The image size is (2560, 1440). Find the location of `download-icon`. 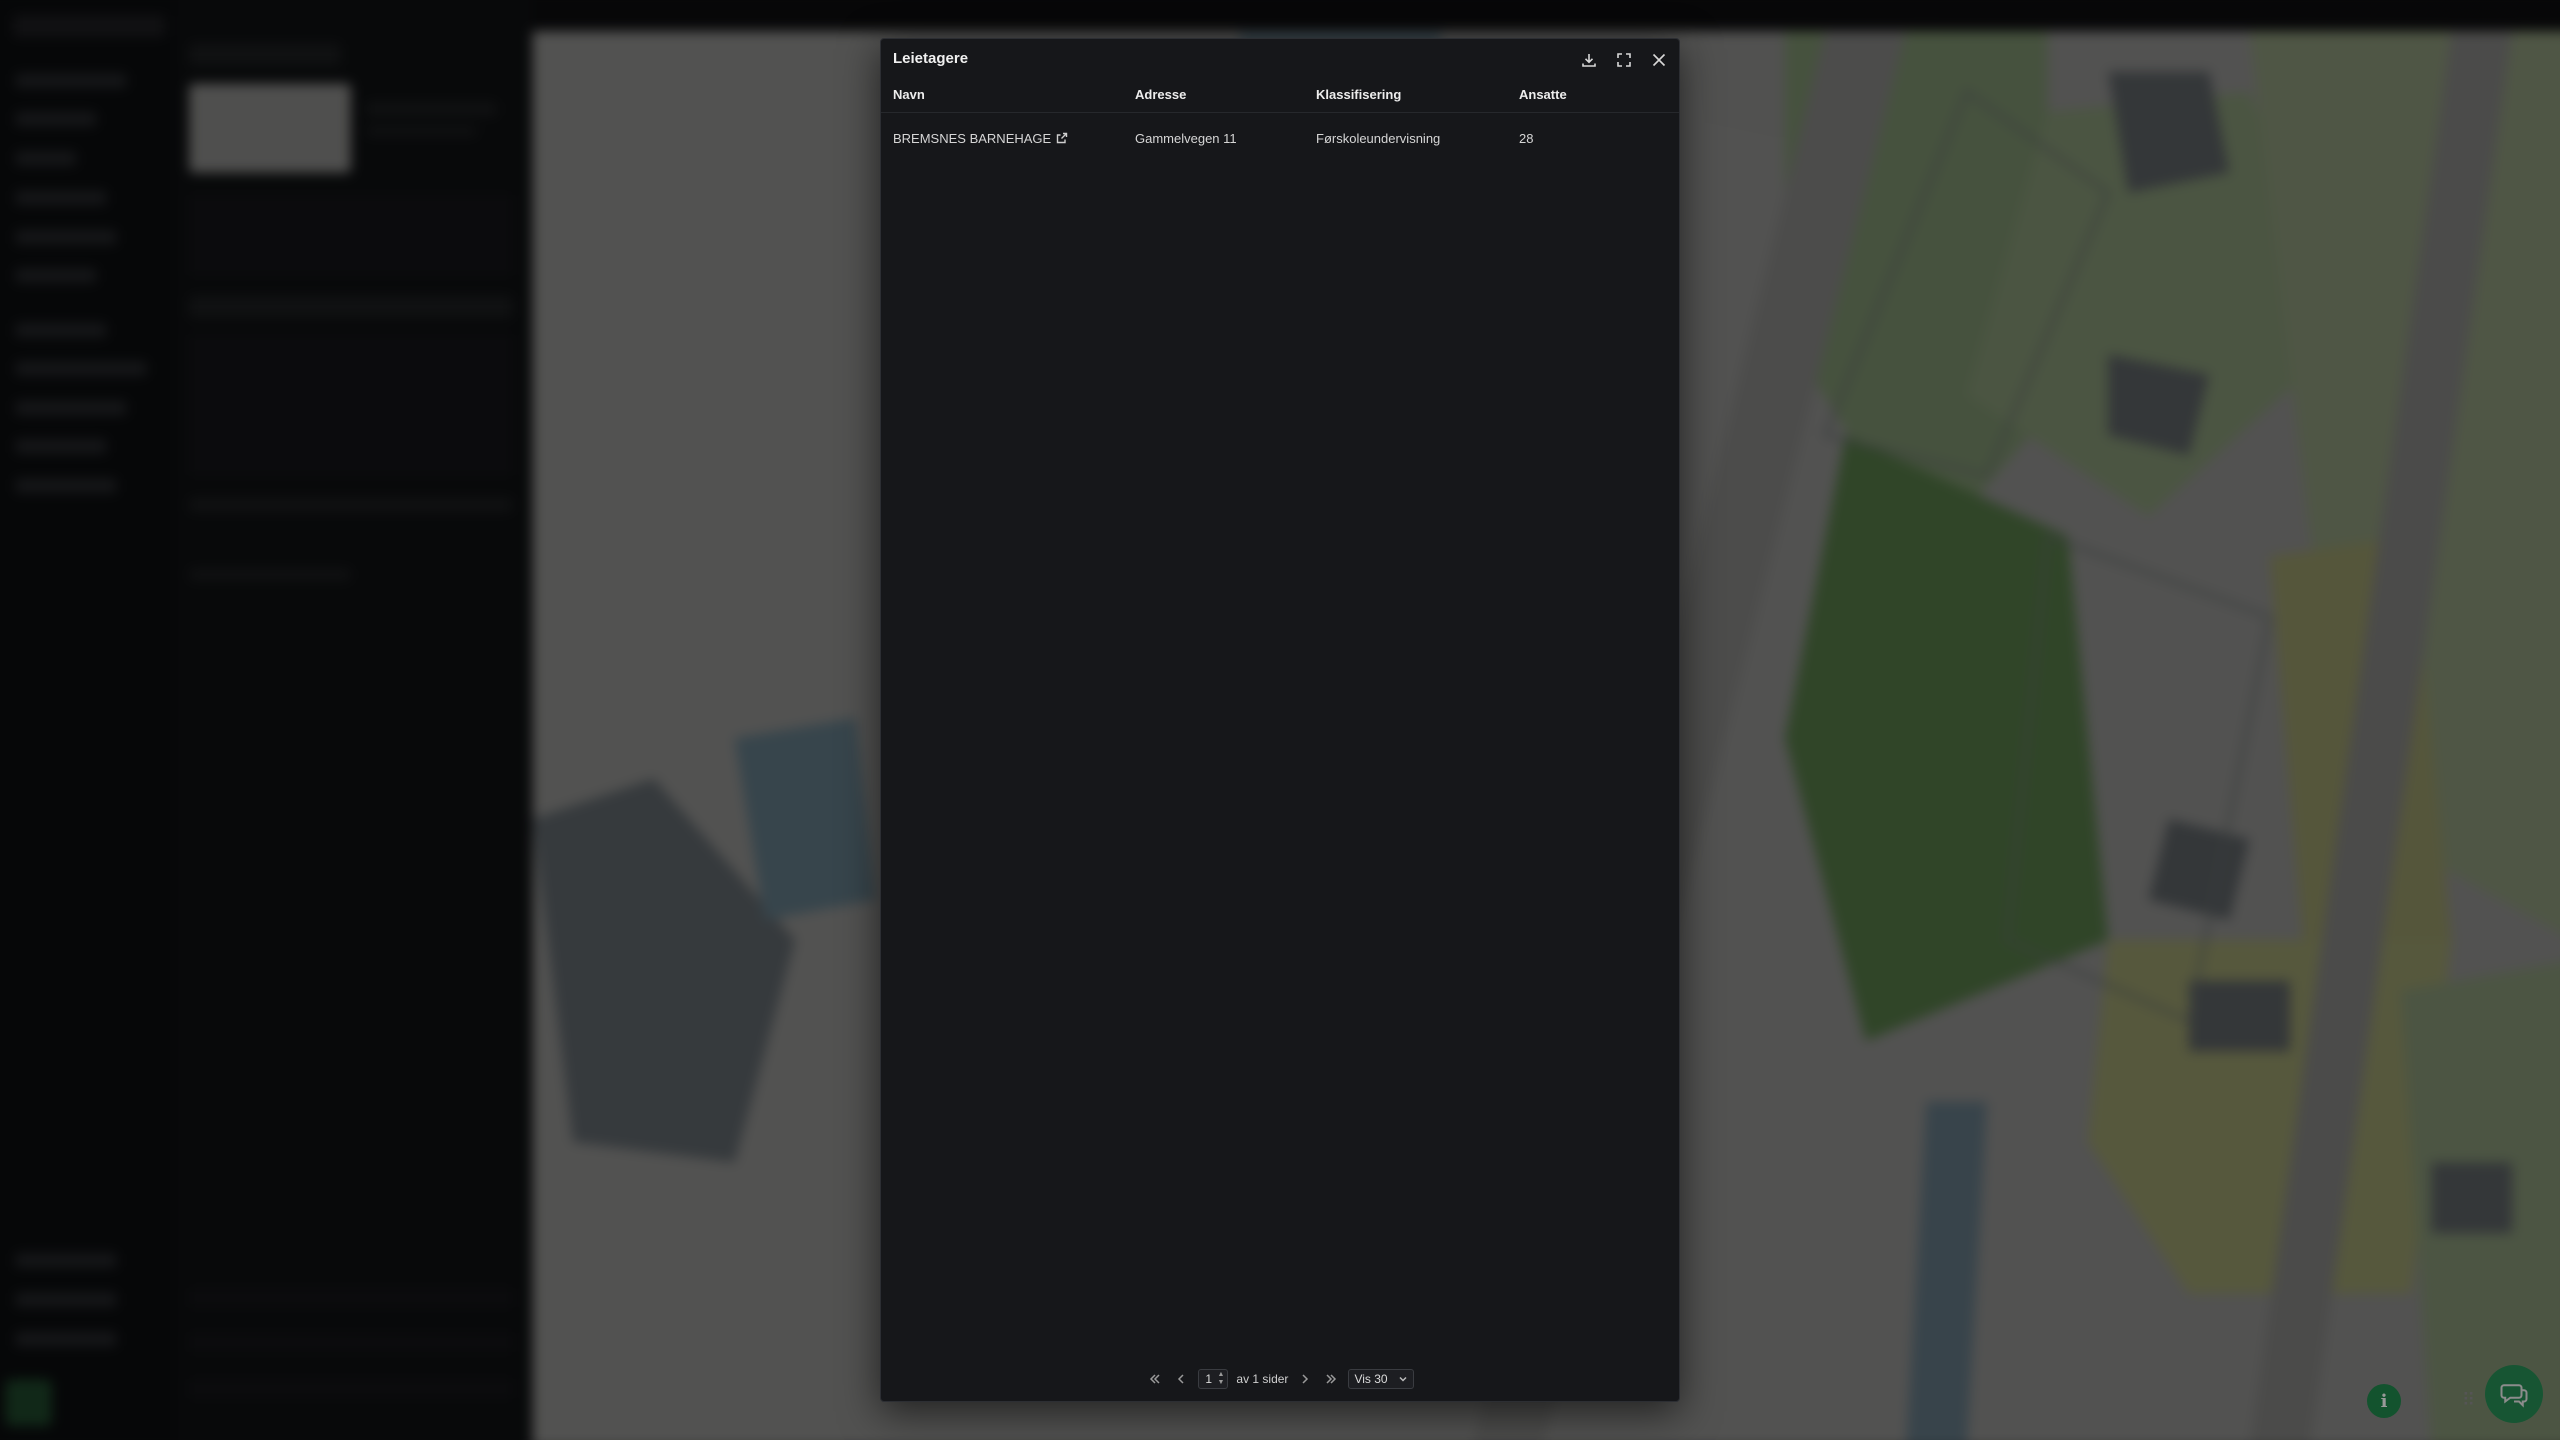

download-icon is located at coordinates (1589, 60).